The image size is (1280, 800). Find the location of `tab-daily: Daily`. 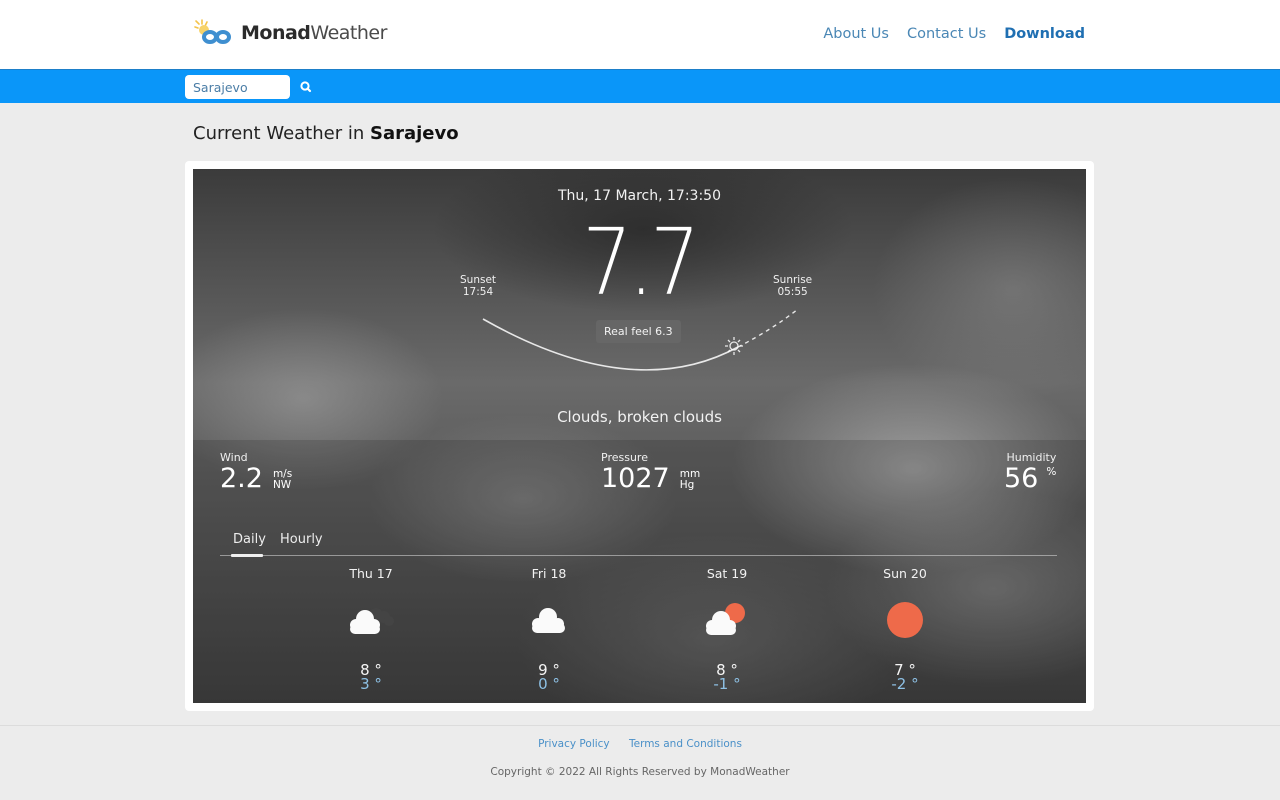

tab-daily: Daily is located at coordinates (249, 539).